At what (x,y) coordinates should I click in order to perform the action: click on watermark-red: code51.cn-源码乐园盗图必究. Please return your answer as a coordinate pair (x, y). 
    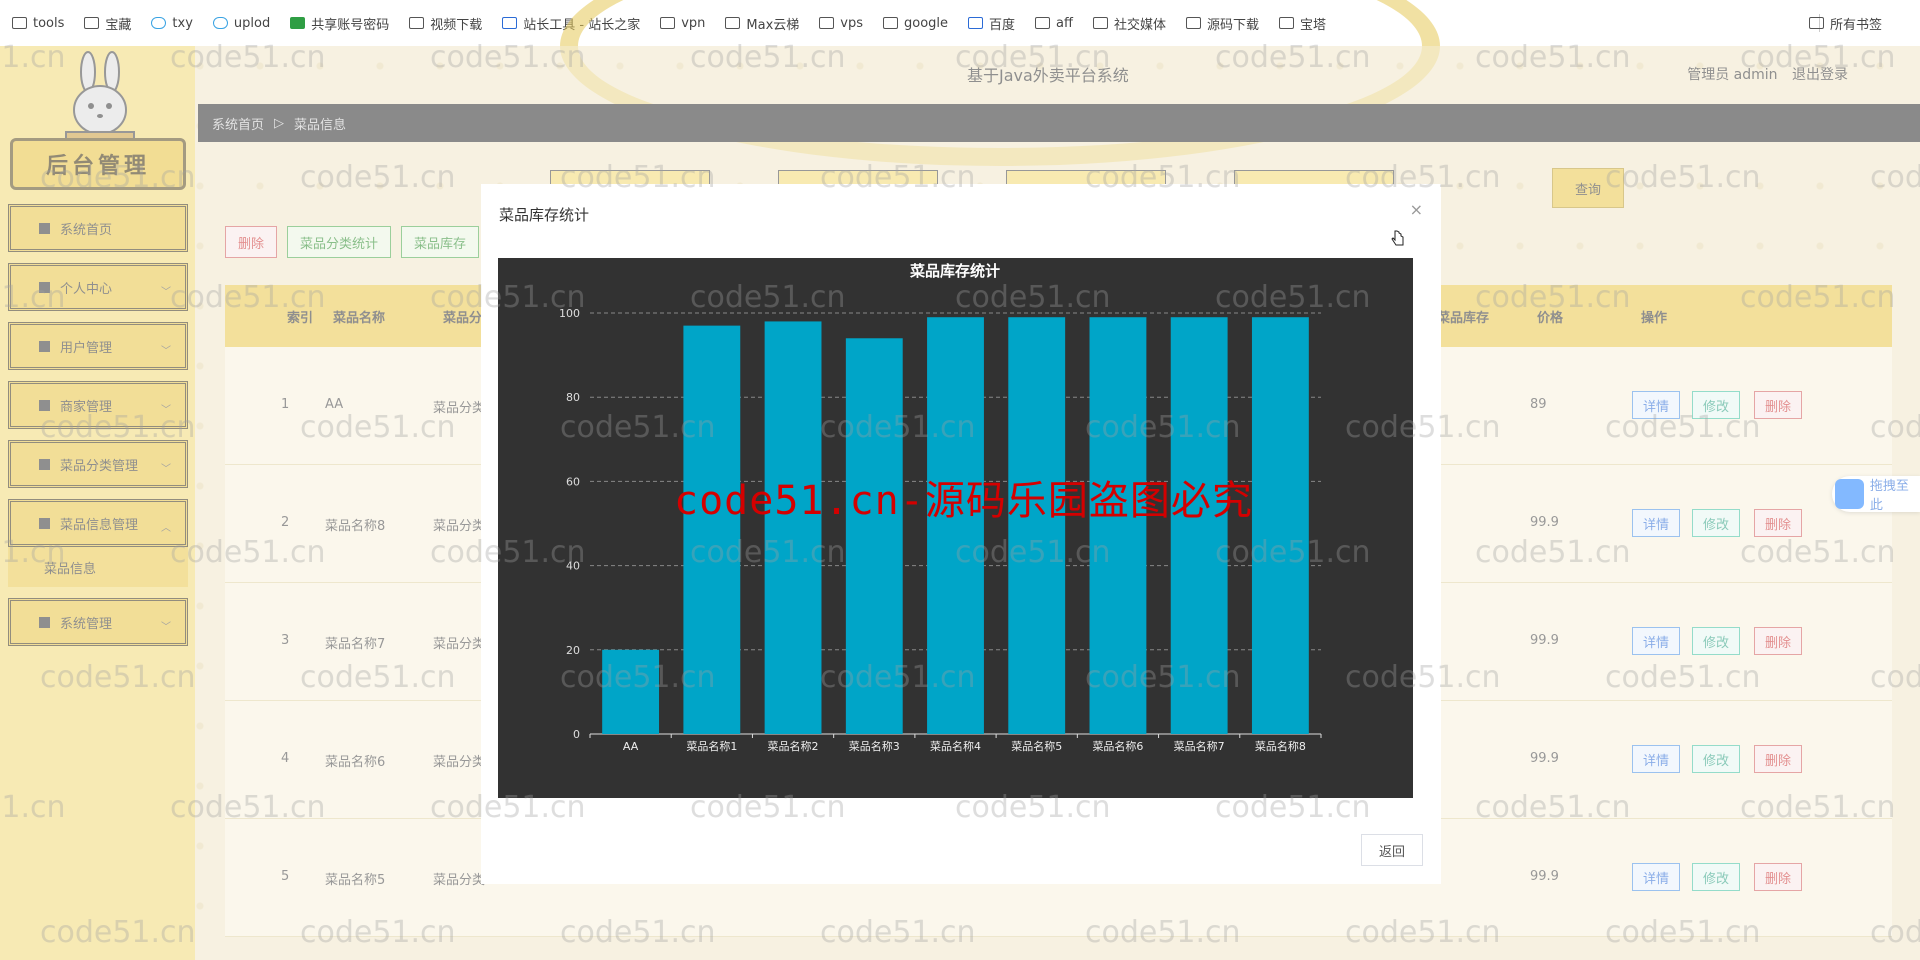
    Looking at the image, I should click on (963, 501).